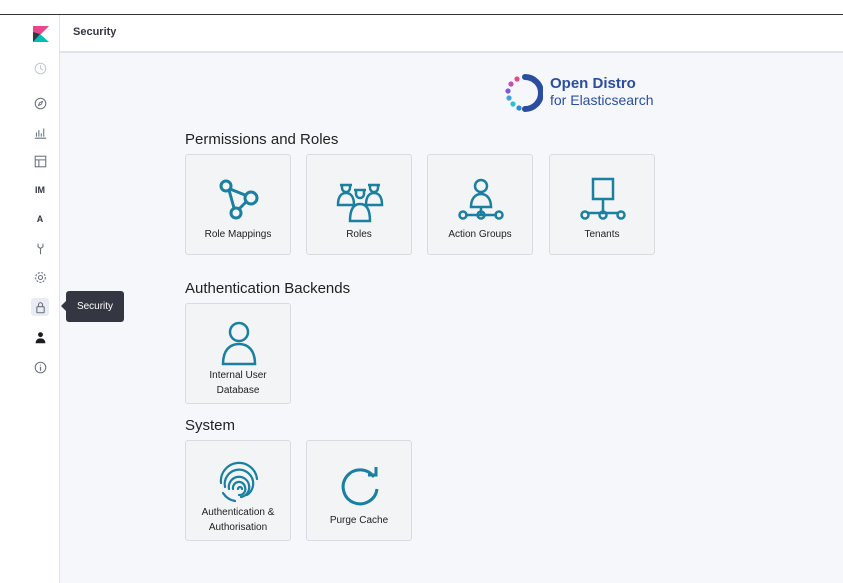 The image size is (843, 583). I want to click on sidebar-nav: IM A, so click(30, 299).